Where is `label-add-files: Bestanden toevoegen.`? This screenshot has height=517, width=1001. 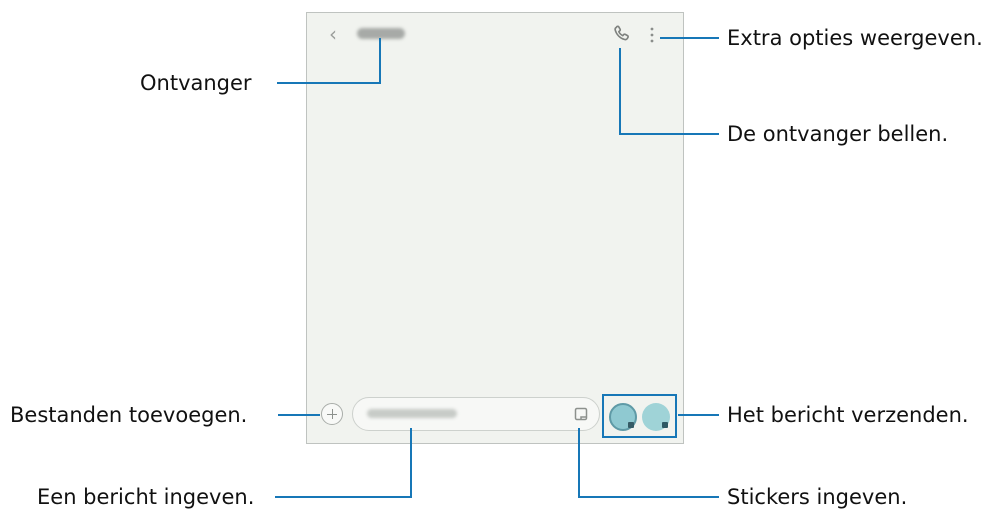 label-add-files: Bestanden toevoegen. is located at coordinates (129, 415).